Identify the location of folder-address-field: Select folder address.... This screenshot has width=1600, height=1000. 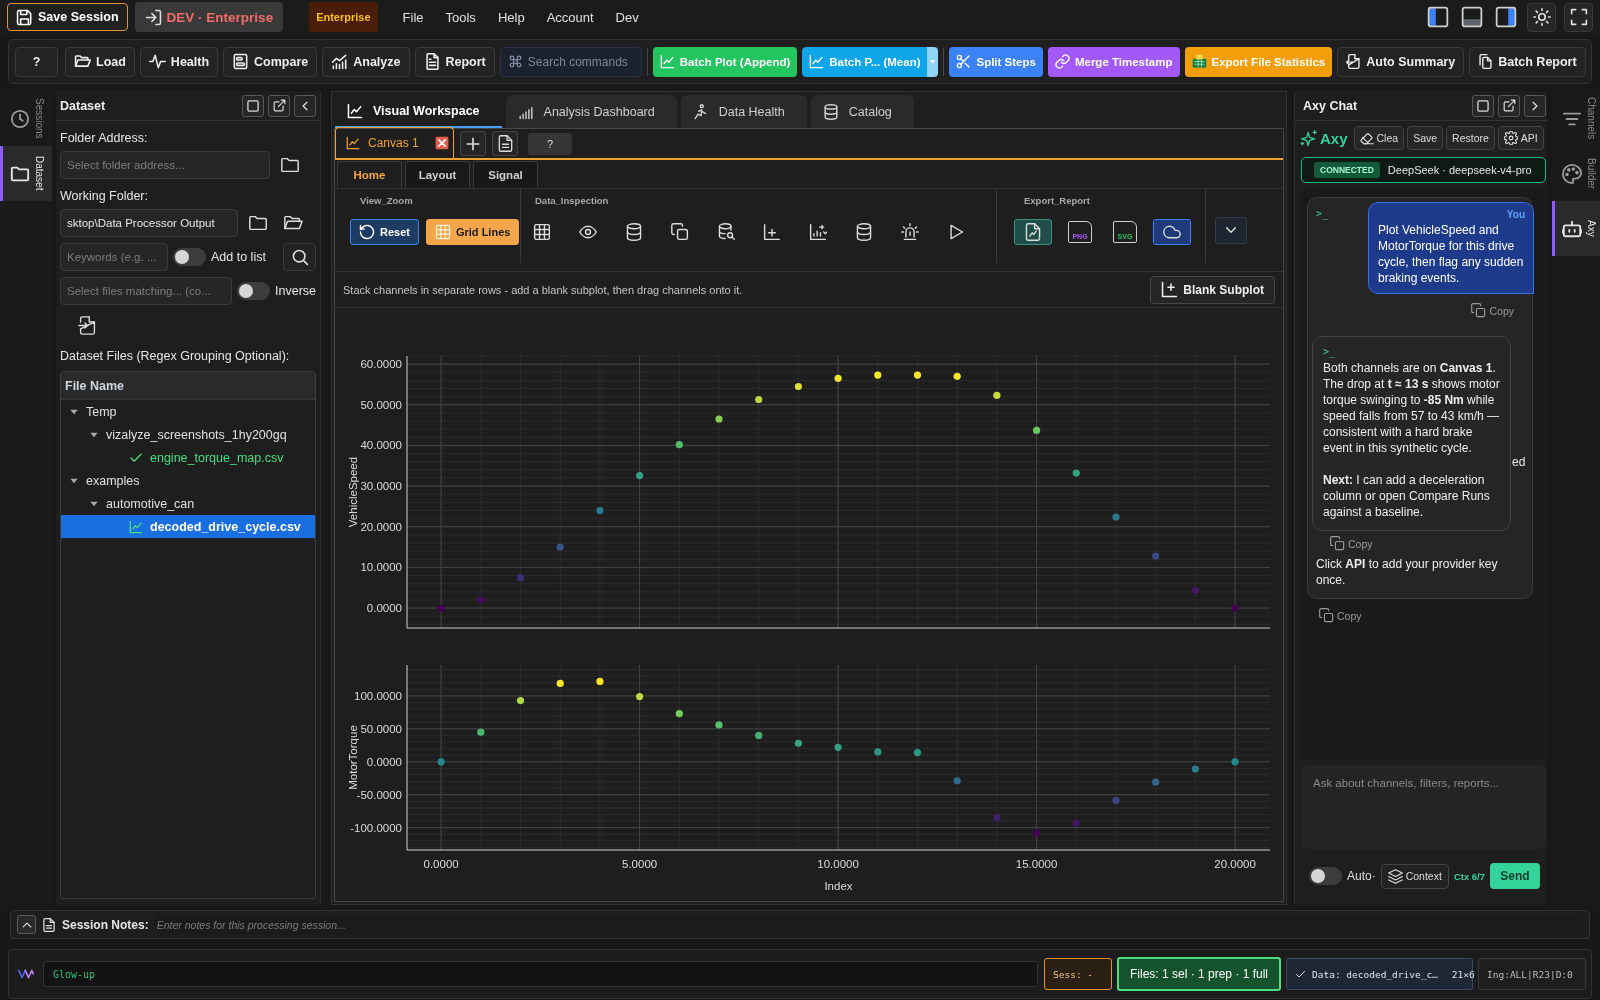
(165, 165).